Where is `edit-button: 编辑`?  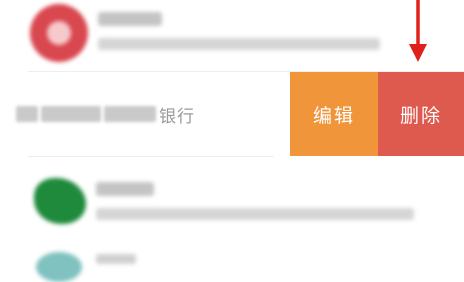
edit-button: 编辑 is located at coordinates (334, 114).